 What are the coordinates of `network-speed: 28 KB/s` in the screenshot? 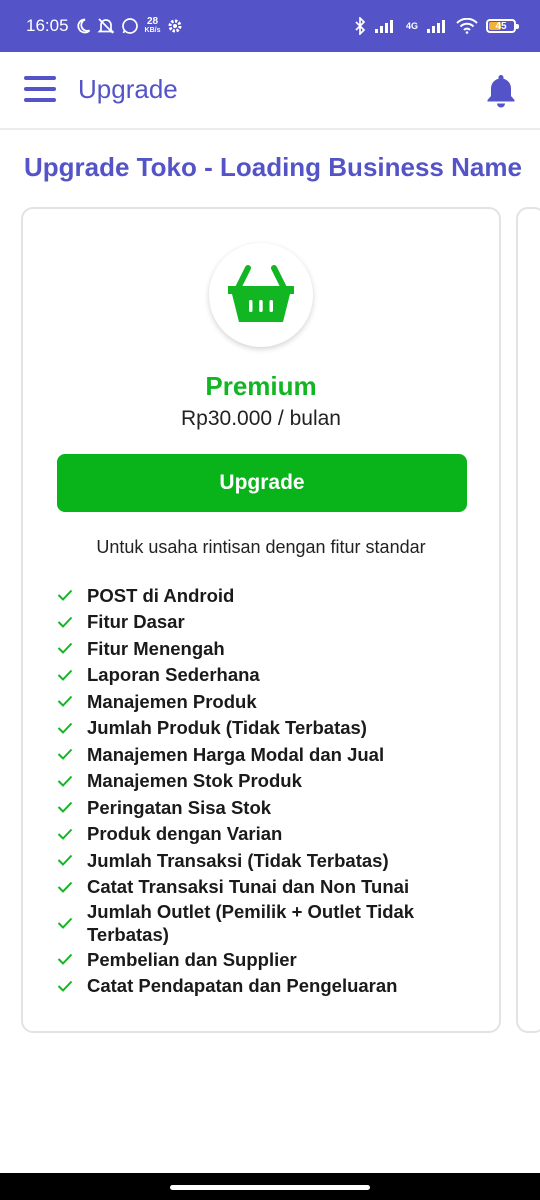 It's located at (152, 25).